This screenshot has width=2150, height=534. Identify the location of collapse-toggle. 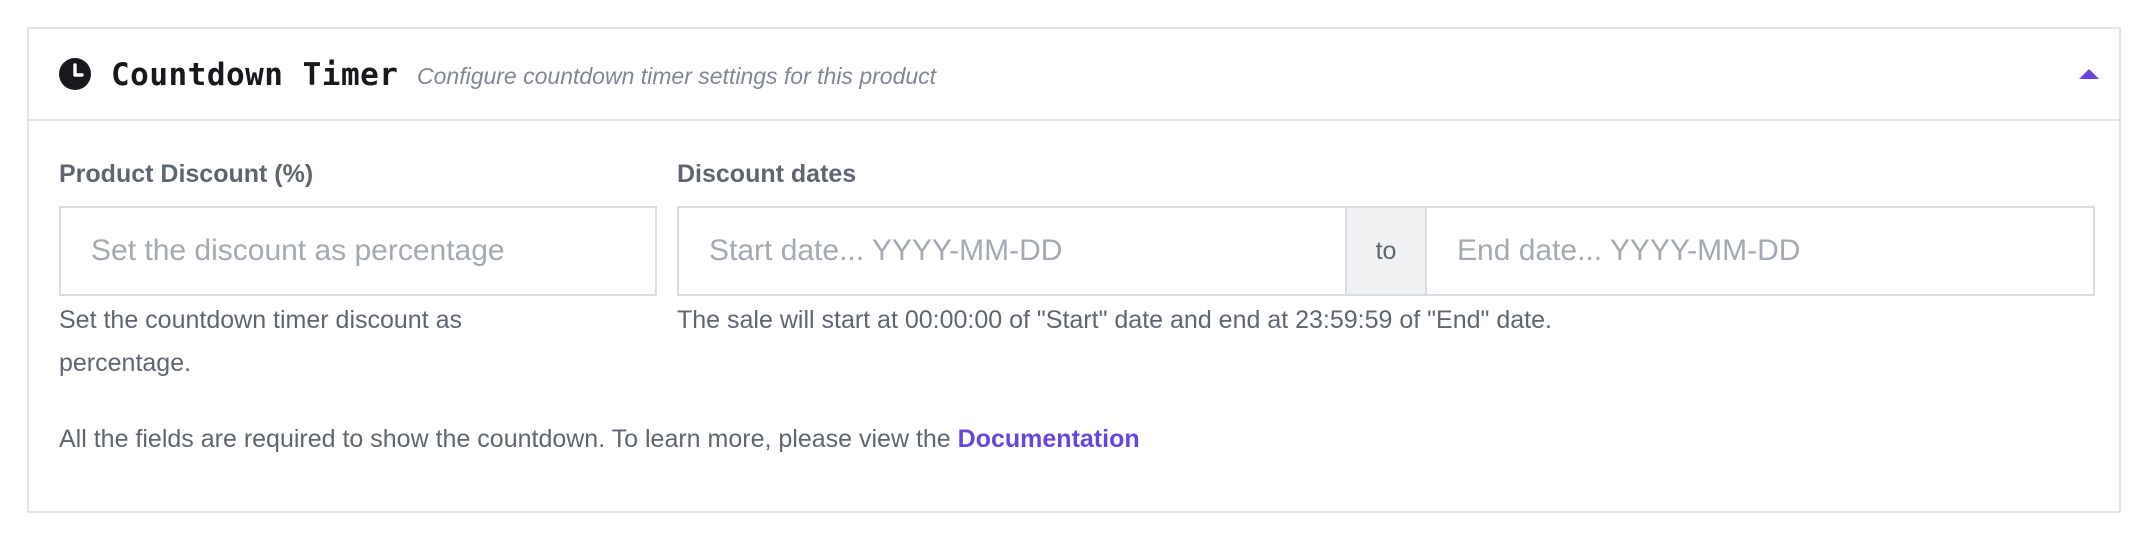
(2089, 74).